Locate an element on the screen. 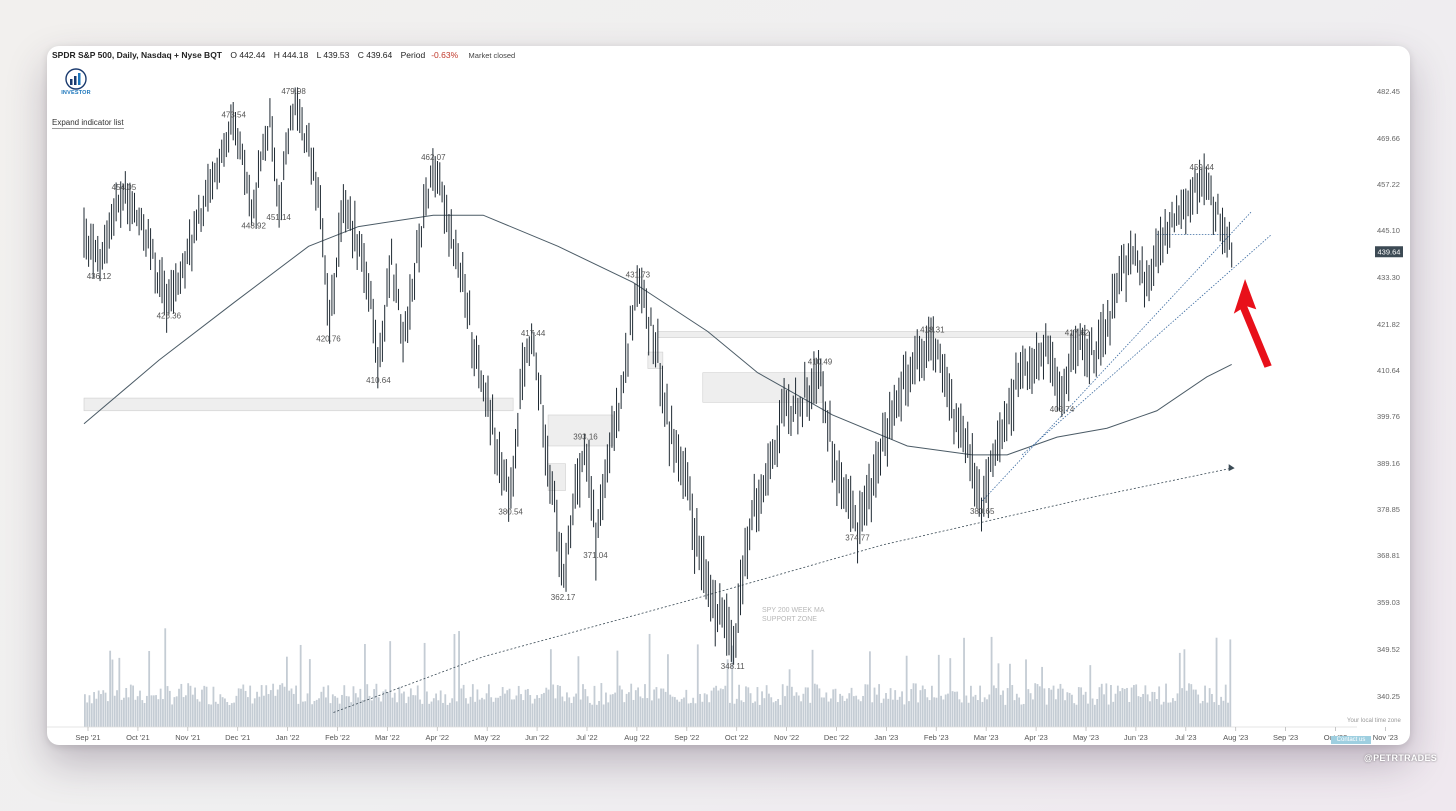 The width and height of the screenshot is (1456, 811). contact-us-button: Contact us is located at coordinates (1351, 740).